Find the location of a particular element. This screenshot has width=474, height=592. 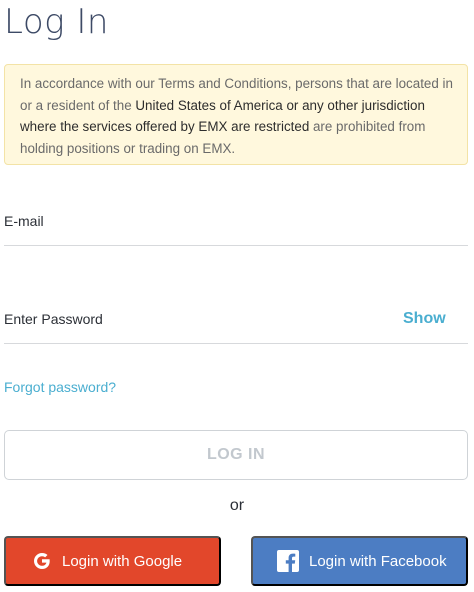

email-underline is located at coordinates (236, 245).